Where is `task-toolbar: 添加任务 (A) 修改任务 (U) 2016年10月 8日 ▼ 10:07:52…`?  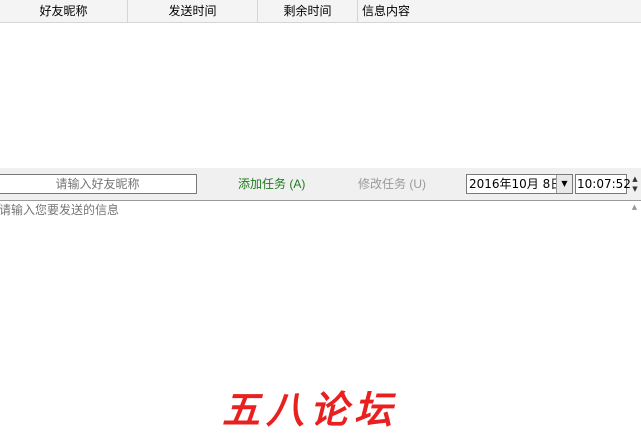
task-toolbar: 添加任务 (A) 修改任务 (U) 2016年10月 8日 ▼ 10:07:52… is located at coordinates (320, 184).